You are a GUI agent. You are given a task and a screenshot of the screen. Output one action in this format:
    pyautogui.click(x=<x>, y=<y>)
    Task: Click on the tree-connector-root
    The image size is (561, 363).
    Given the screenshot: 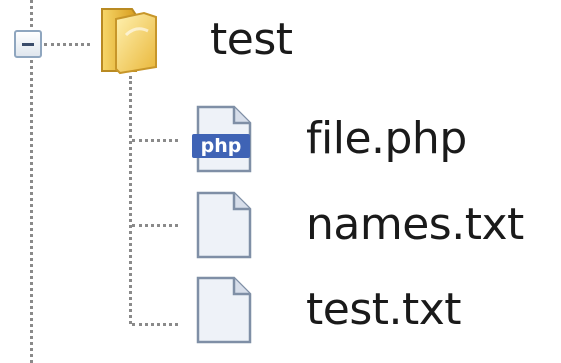 What is the action you would take?
    pyautogui.click(x=67, y=44)
    